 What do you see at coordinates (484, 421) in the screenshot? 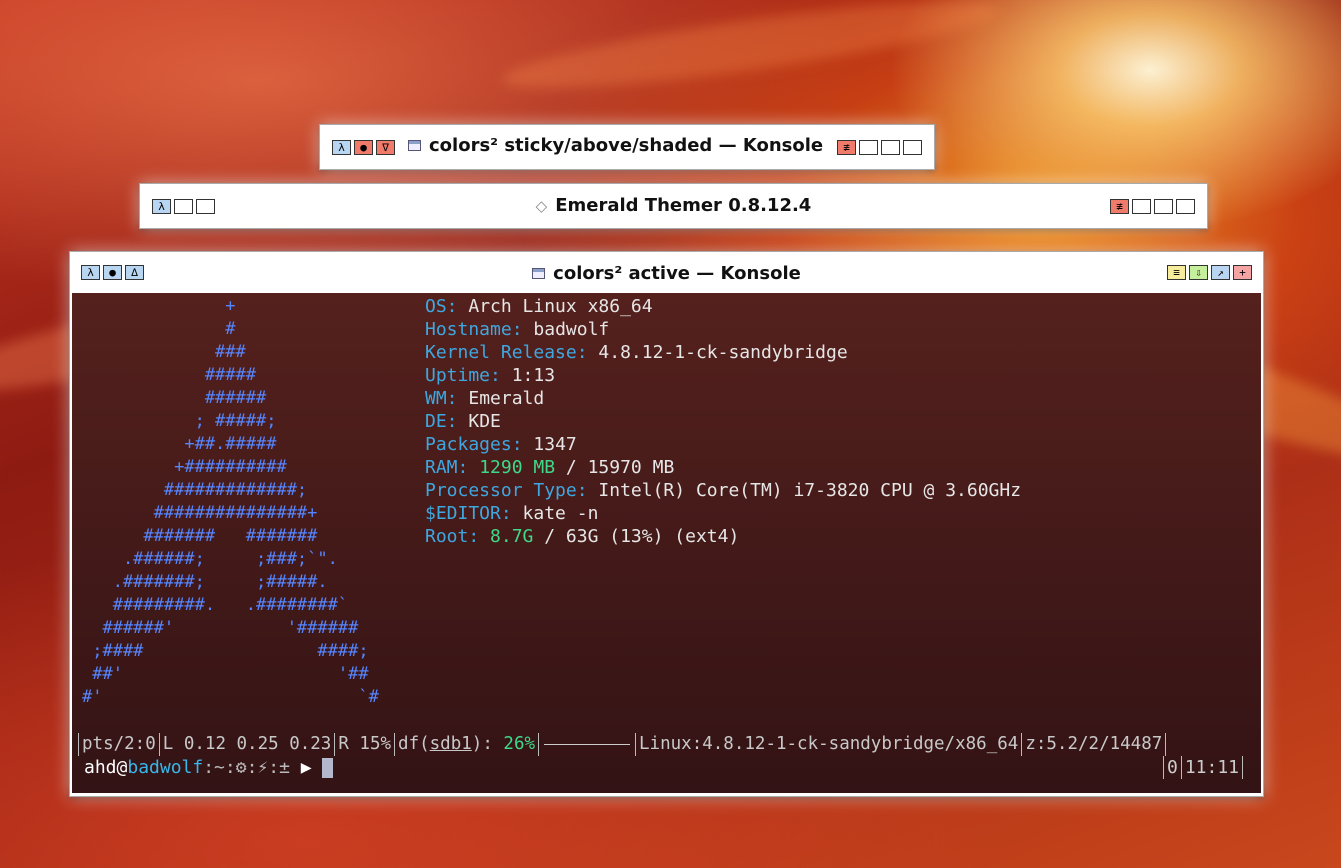
I see `info-value: KDE` at bounding box center [484, 421].